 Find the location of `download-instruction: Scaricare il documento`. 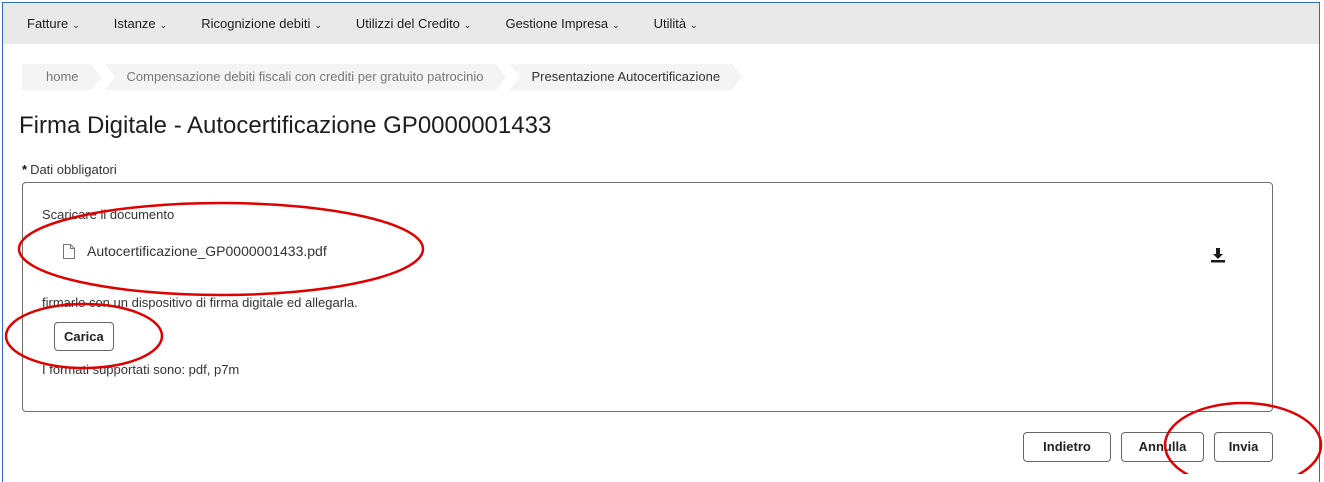

download-instruction: Scaricare il documento is located at coordinates (108, 214).